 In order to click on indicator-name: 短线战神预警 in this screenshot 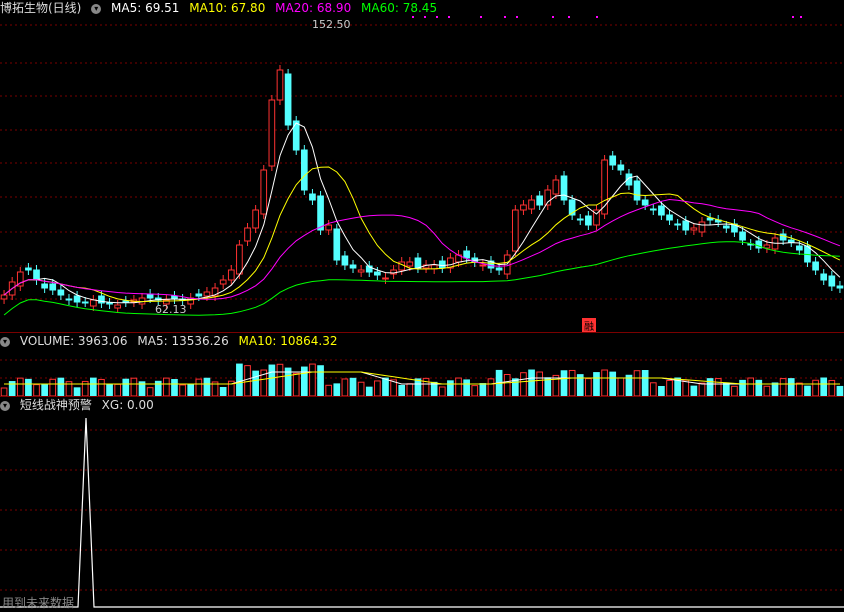, I will do `click(55, 405)`.